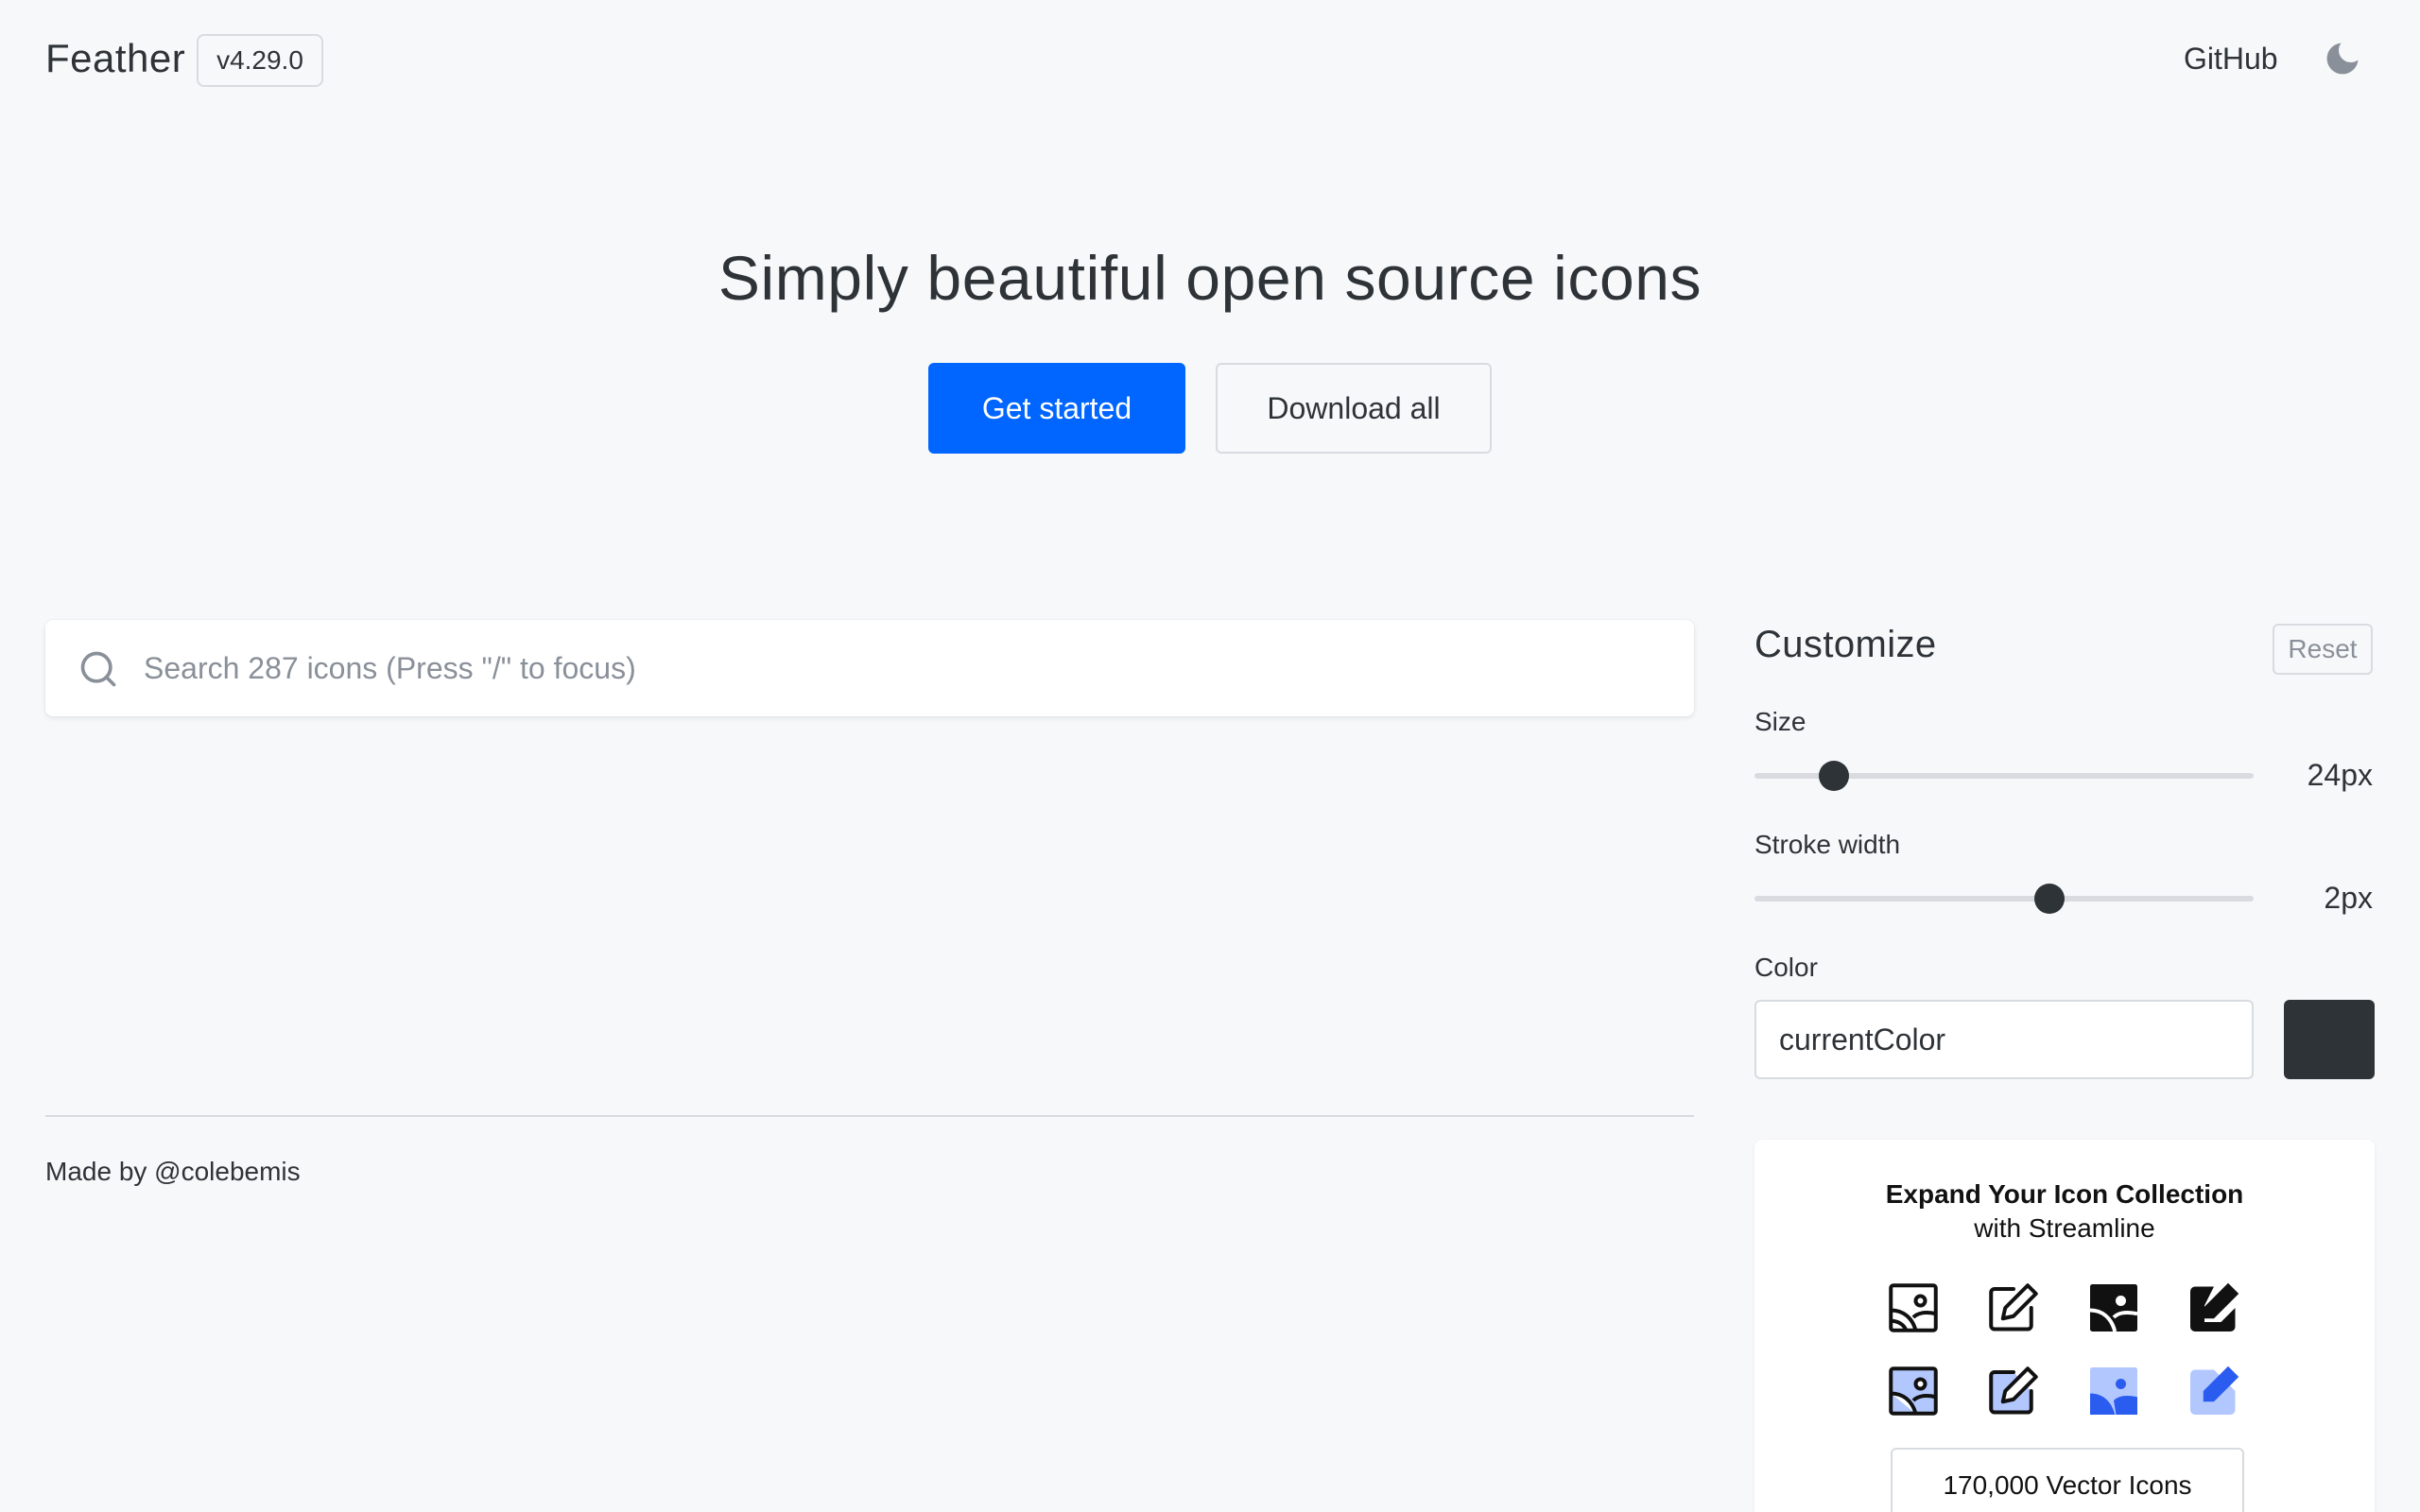 The image size is (2420, 1512). What do you see at coordinates (2049, 899) in the screenshot?
I see `stroke-width-slider-thumb` at bounding box center [2049, 899].